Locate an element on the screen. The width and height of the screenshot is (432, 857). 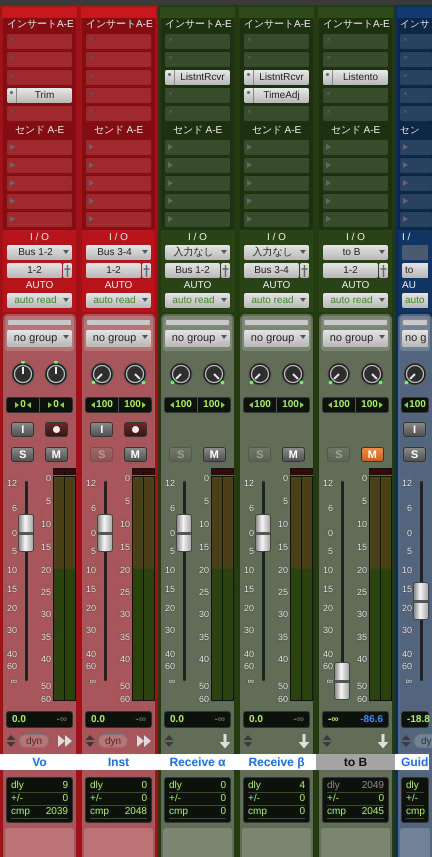
group-dropdown: no g is located at coordinates (415, 338).